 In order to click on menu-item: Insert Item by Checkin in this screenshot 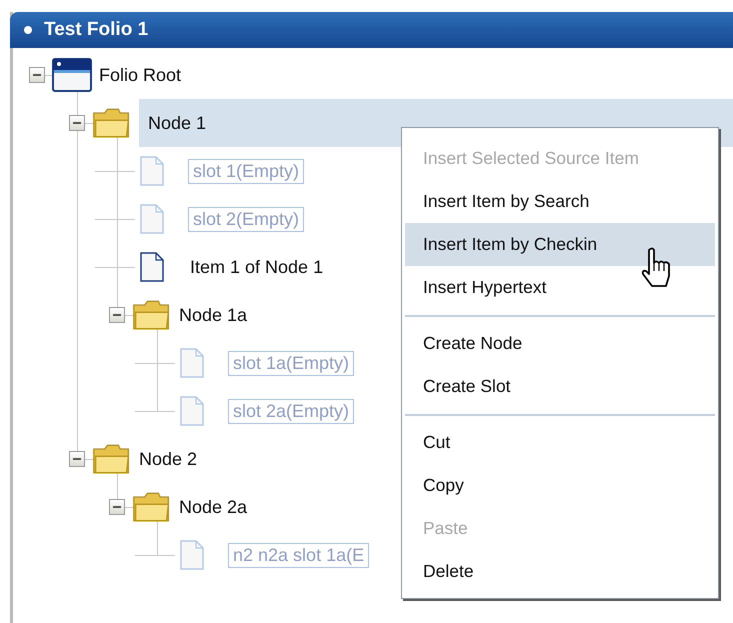, I will do `click(560, 244)`.